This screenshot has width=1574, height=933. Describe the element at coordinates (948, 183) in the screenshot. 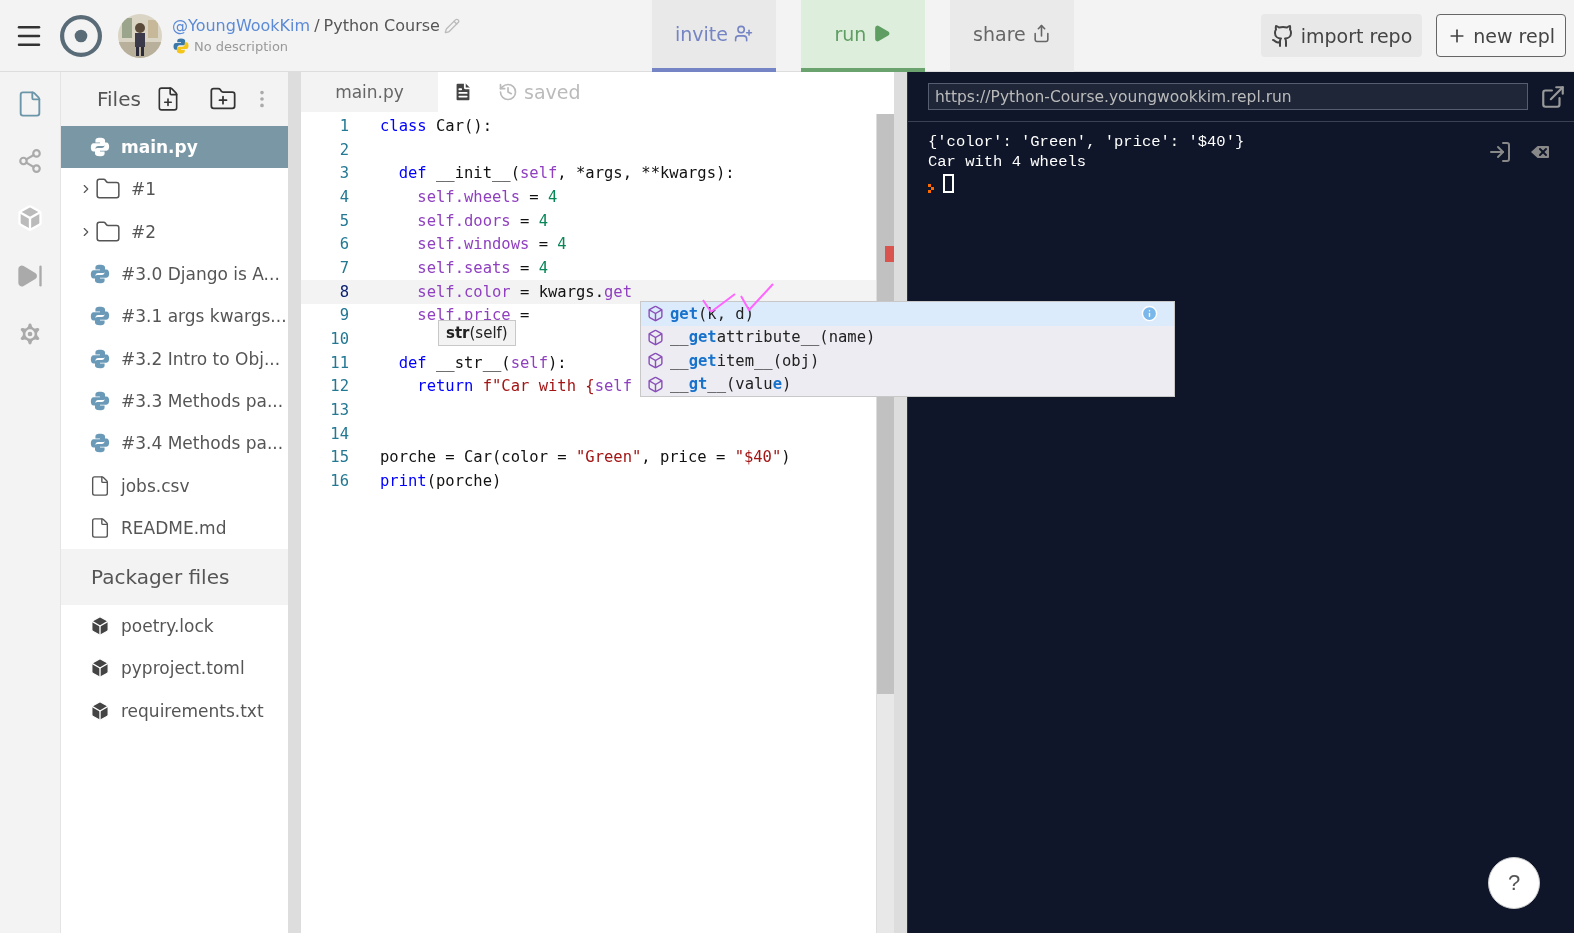

I see `text-cursor` at that location.